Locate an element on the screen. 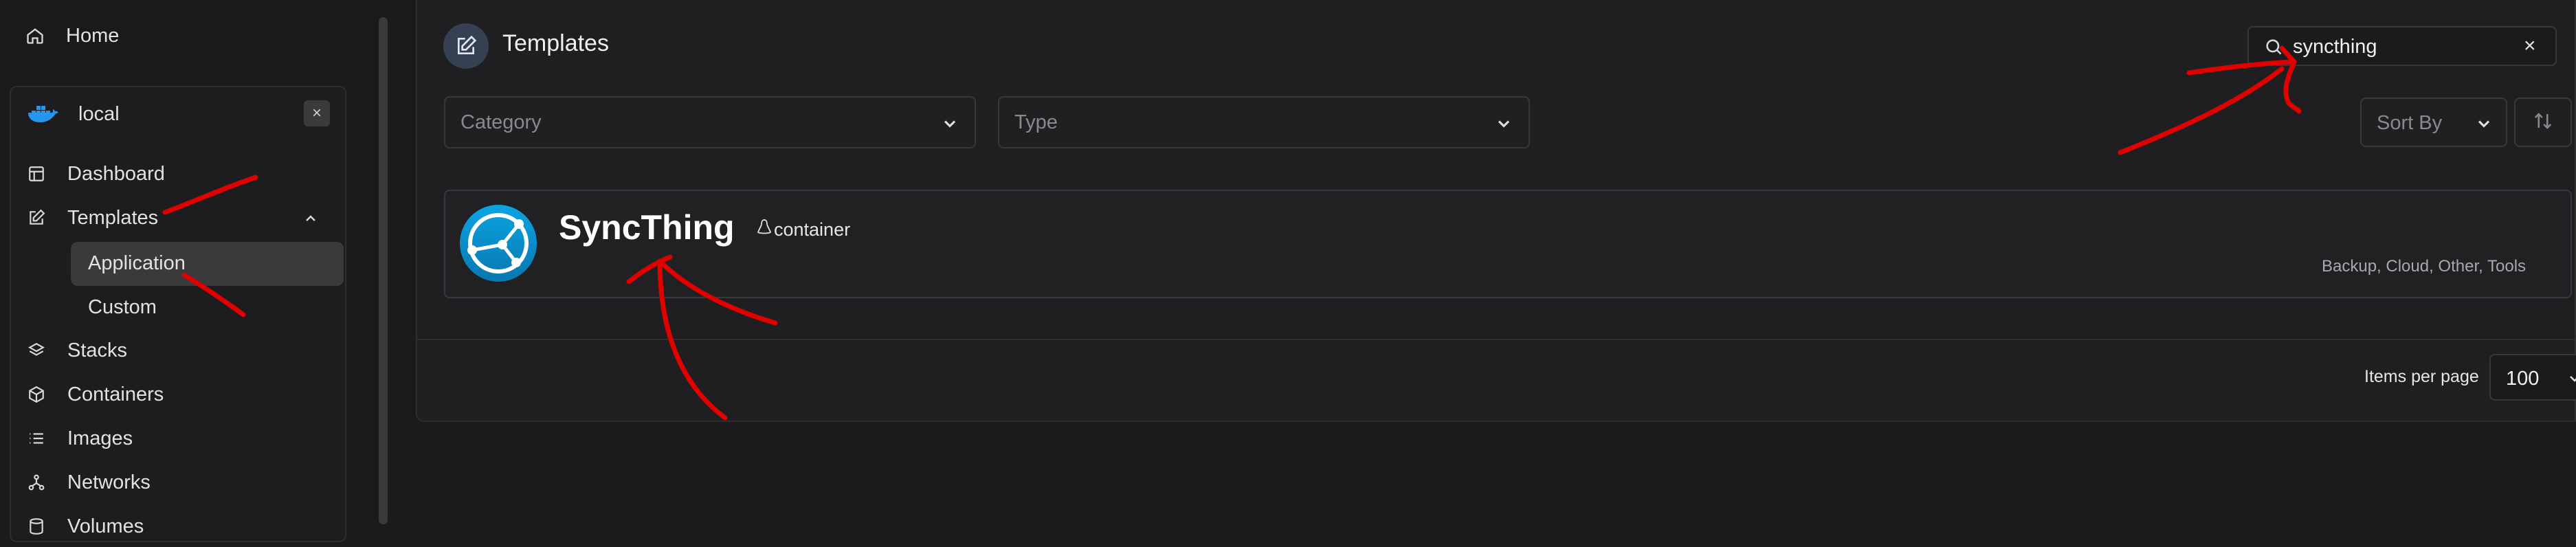 The width and height of the screenshot is (2576, 547). linux-icon is located at coordinates (764, 230).